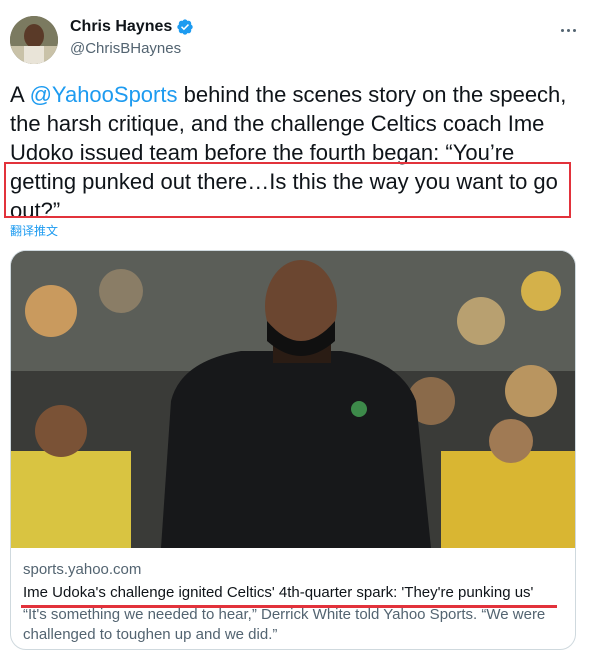 Image resolution: width=594 pixels, height=658 pixels. What do you see at coordinates (185, 27) in the screenshot?
I see `verified-badge-icon` at bounding box center [185, 27].